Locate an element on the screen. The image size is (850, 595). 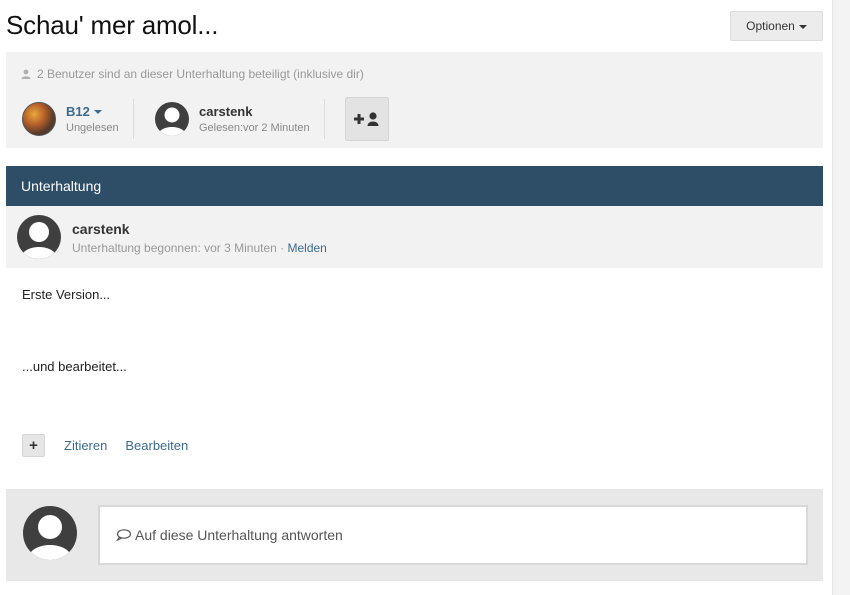
participant-name: carstenk is located at coordinates (254, 111).